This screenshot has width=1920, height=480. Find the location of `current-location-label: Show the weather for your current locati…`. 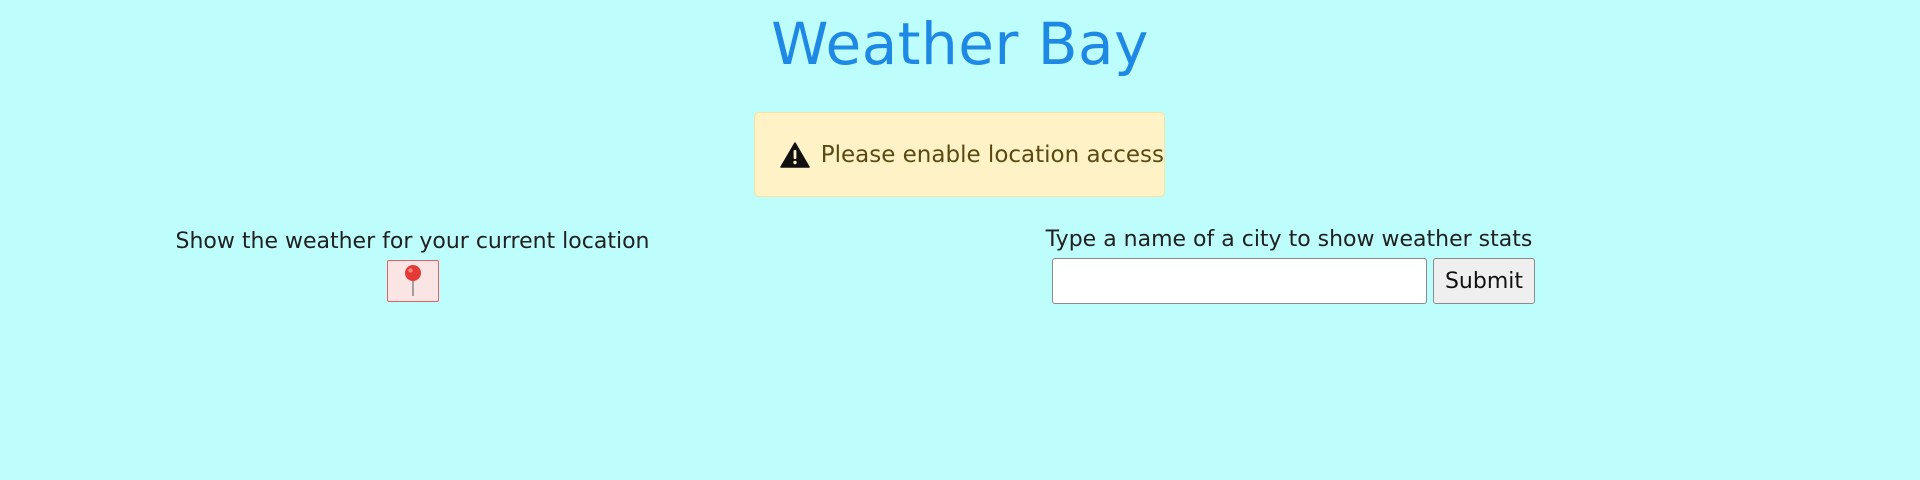

current-location-label: Show the weather for your current locati… is located at coordinates (412, 241).